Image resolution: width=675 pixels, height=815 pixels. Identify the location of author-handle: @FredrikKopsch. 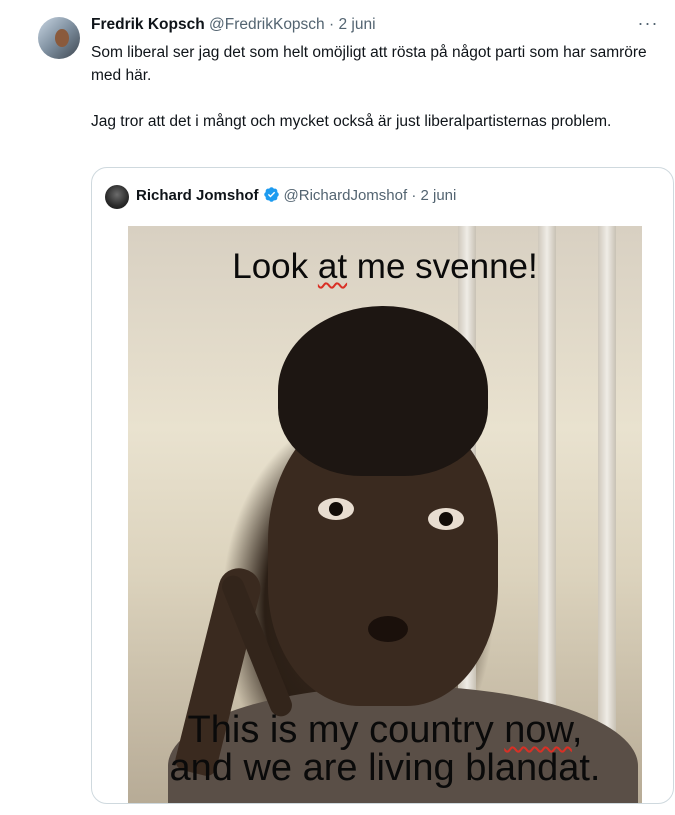
(267, 24).